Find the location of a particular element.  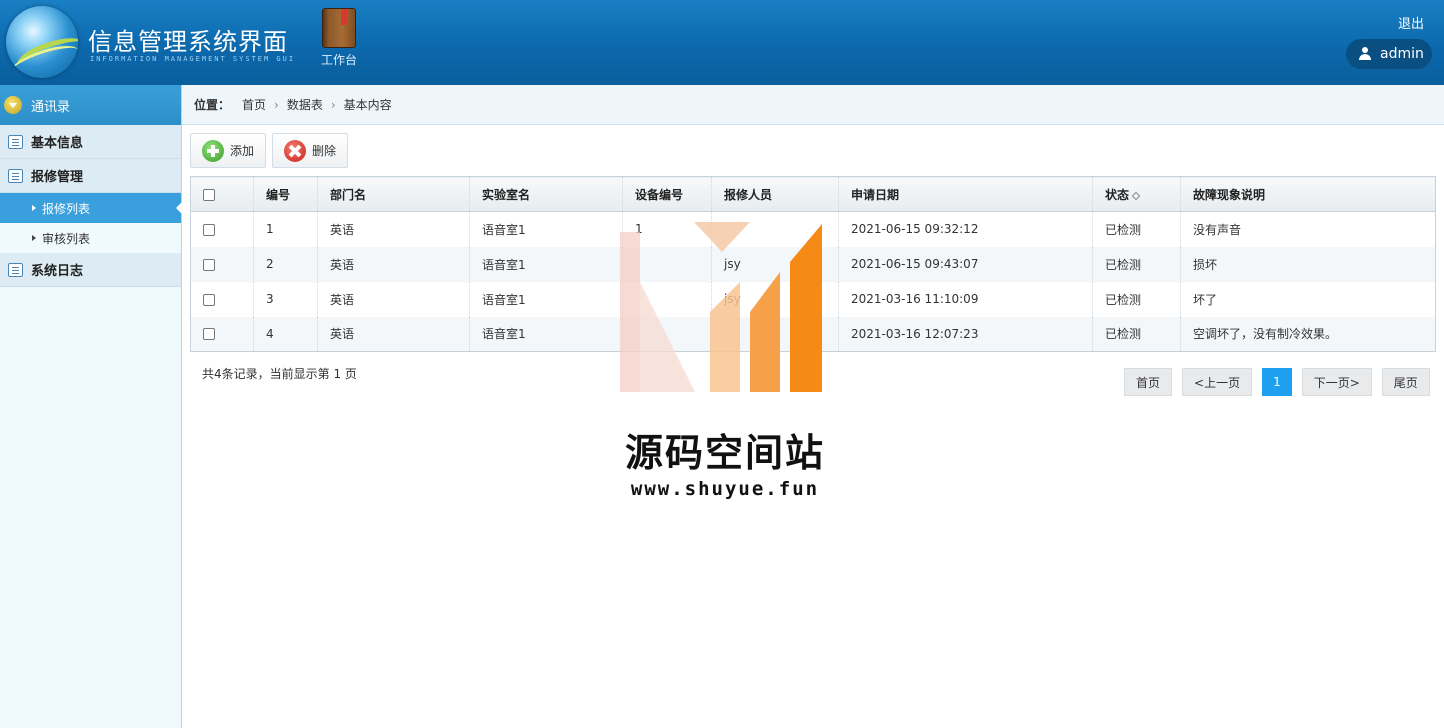

table-cell: 1 is located at coordinates (285, 229).